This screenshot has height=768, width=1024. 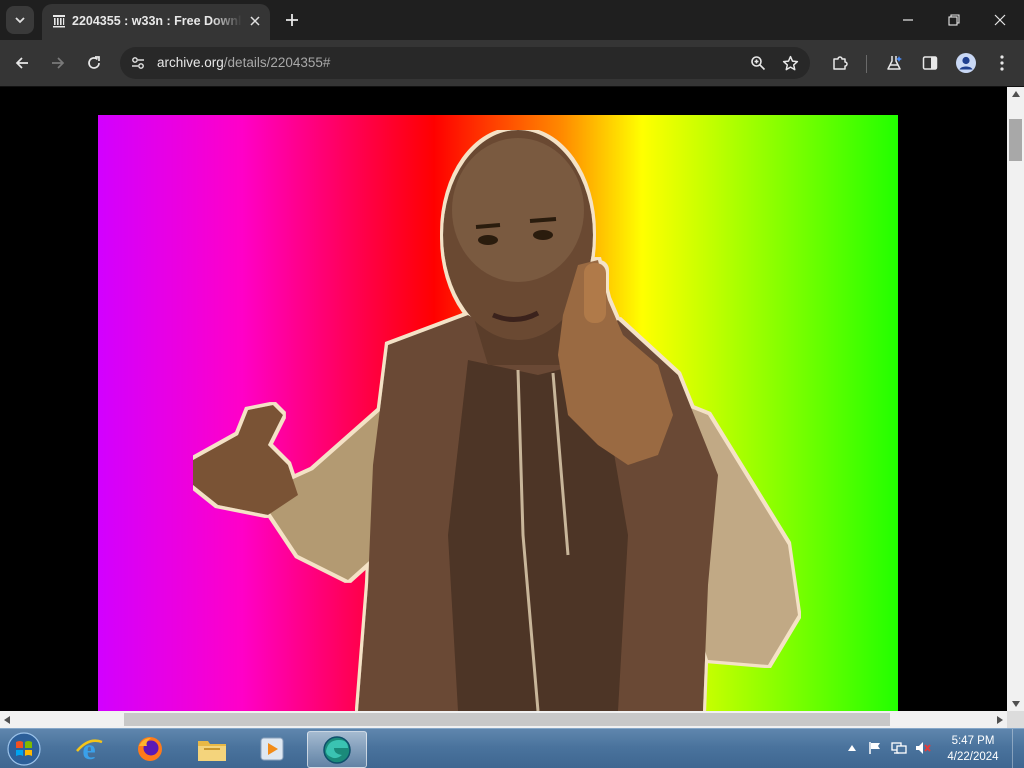 I want to click on side-panel-button, so click(x=930, y=63).